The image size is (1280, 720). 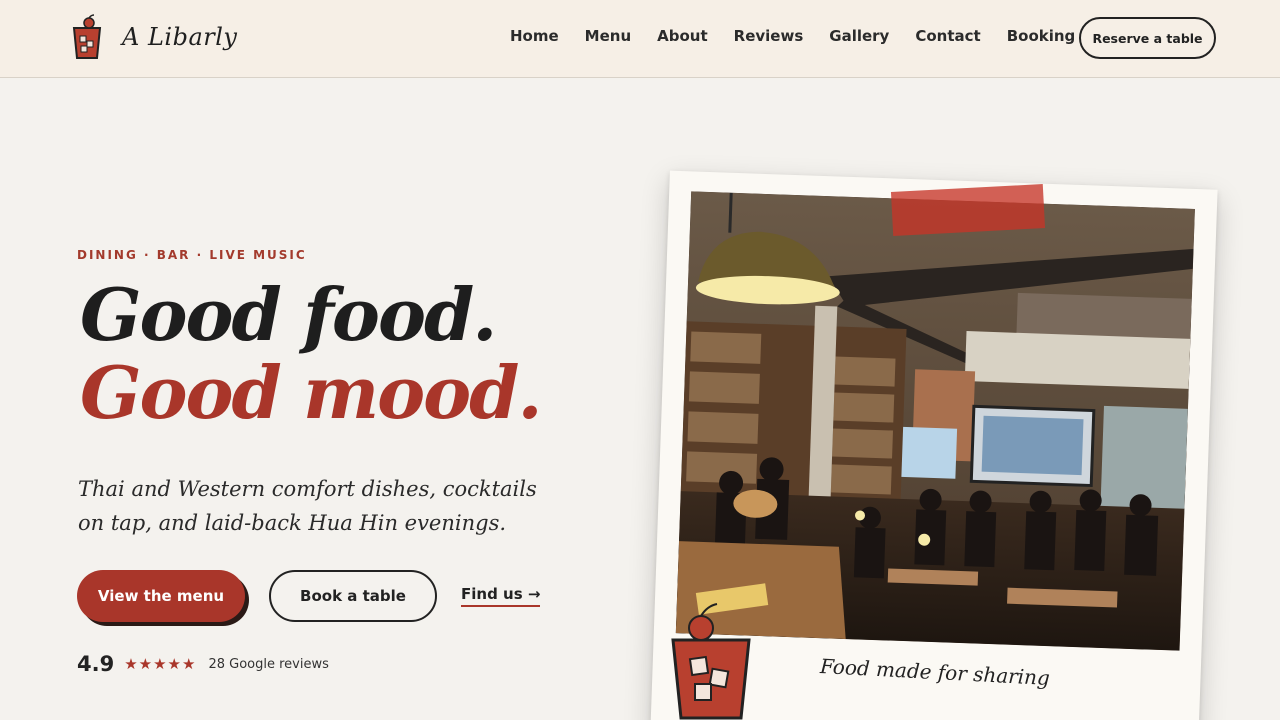 I want to click on headline-line-2: Good mood., so click(x=311, y=392).